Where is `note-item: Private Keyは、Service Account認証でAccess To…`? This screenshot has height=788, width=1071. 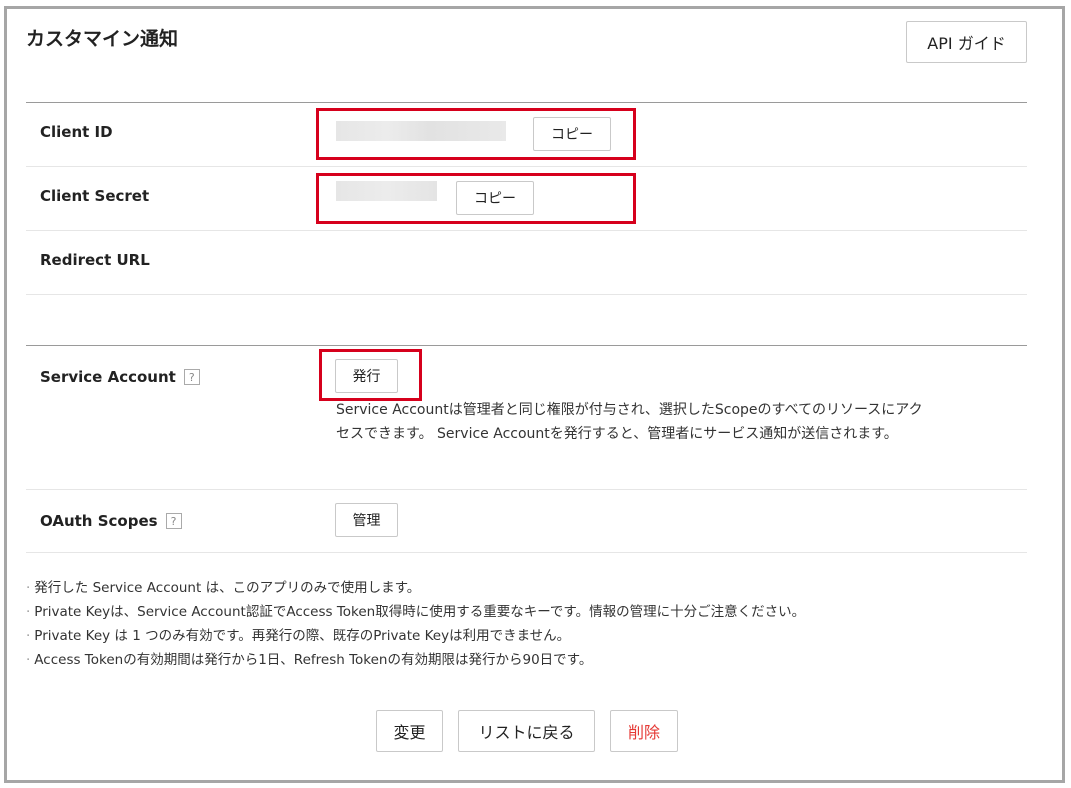 note-item: Private Keyは、Service Account認証でAccess To… is located at coordinates (531, 612).